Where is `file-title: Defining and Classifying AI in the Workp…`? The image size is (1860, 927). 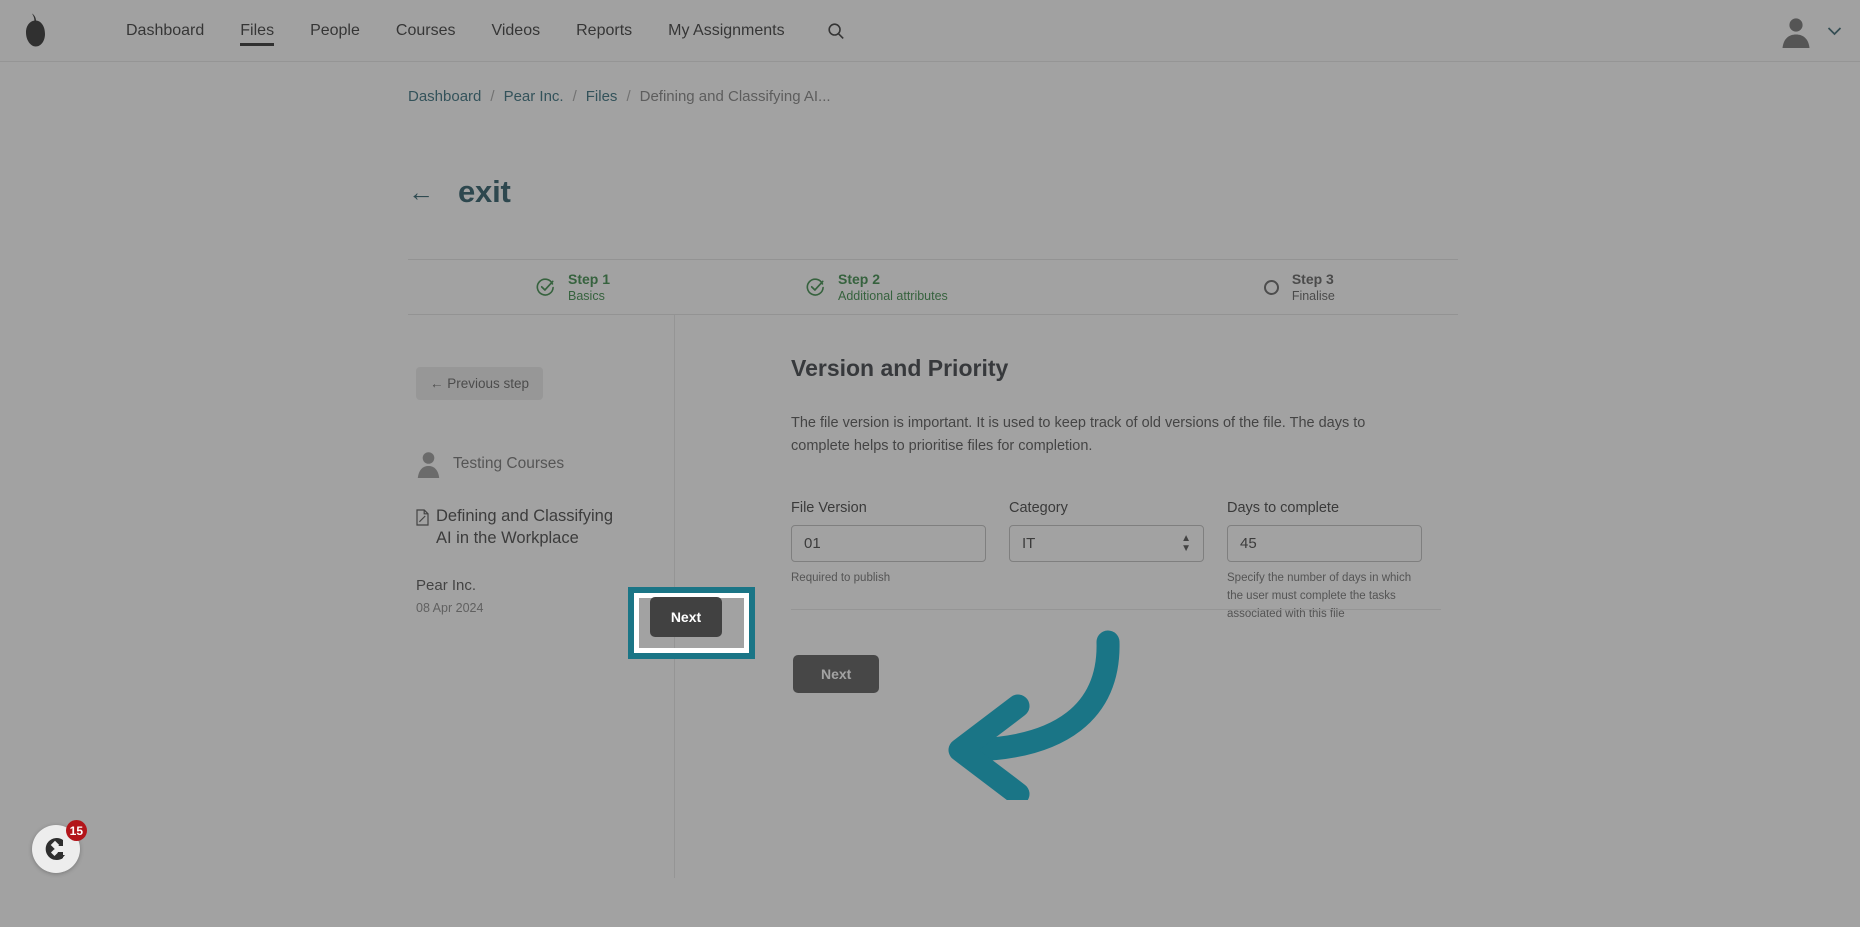
file-title: Defining and Classifying AI in the Workp… is located at coordinates (516, 527).